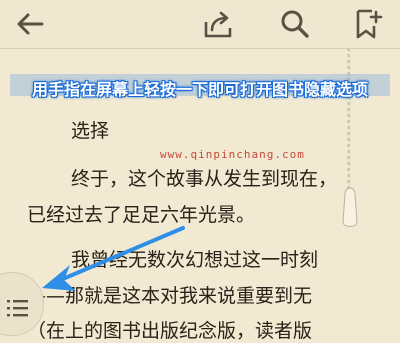  What do you see at coordinates (113, 258) in the screenshot?
I see `pointer-arrow` at bounding box center [113, 258].